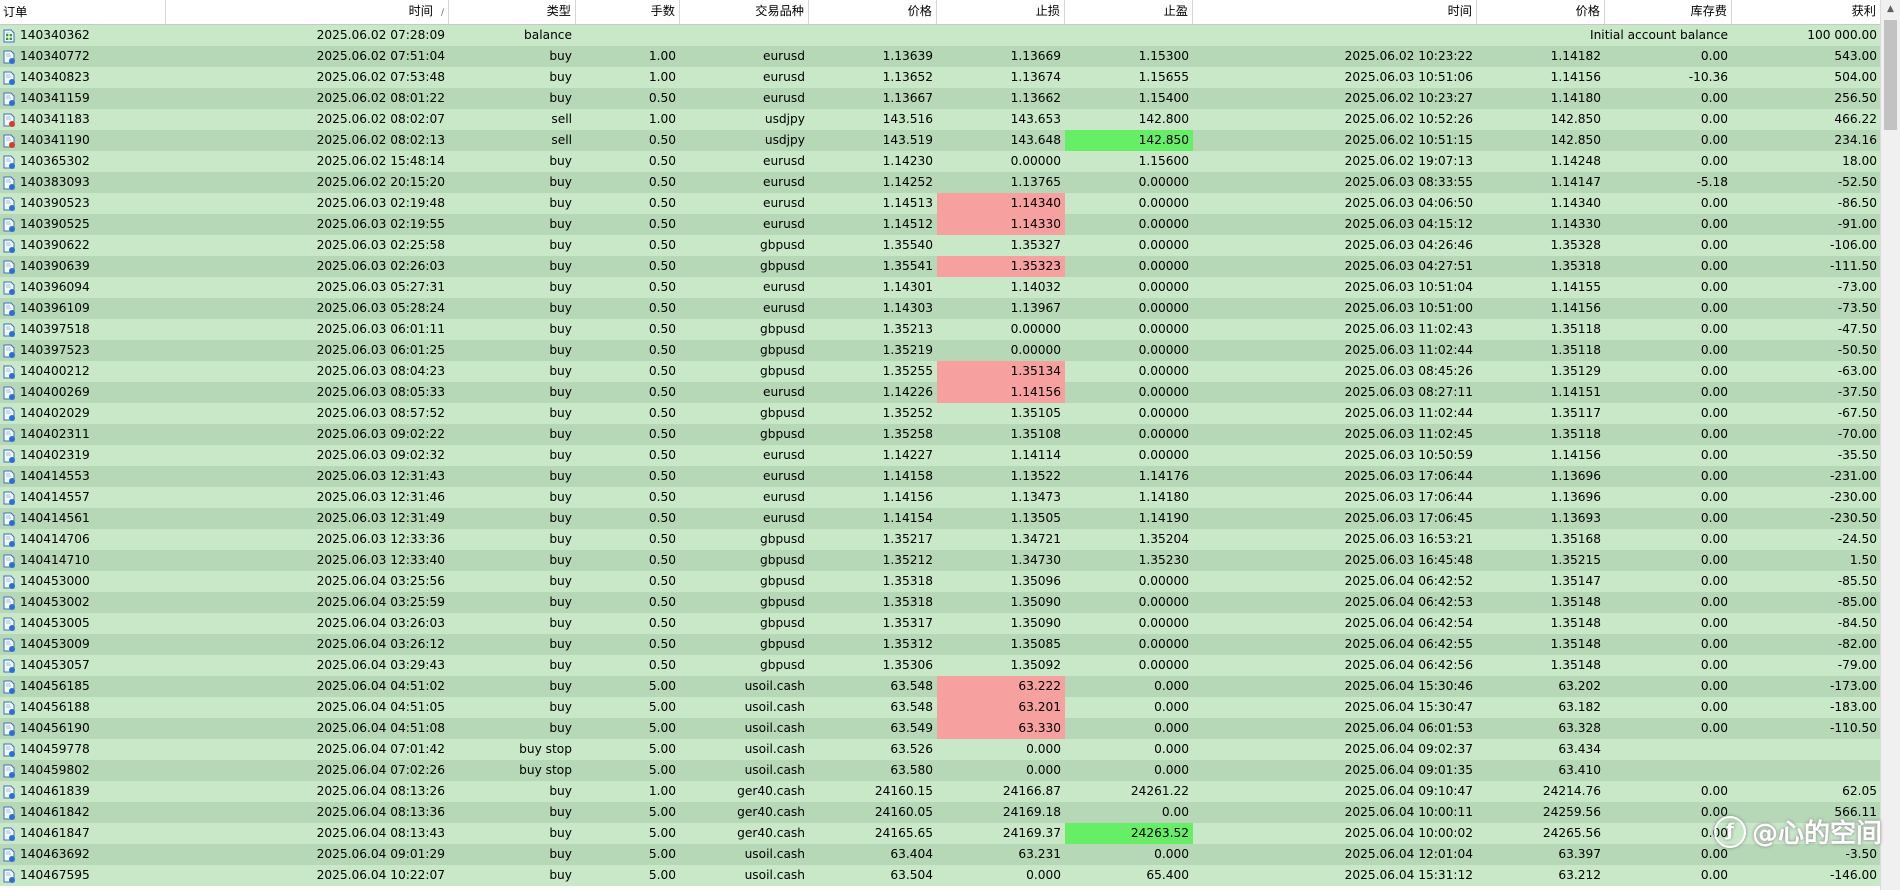 The height and width of the screenshot is (890, 1900). Describe the element at coordinates (907, 413) in the screenshot. I see `open-price-cell: 1.35252` at that location.